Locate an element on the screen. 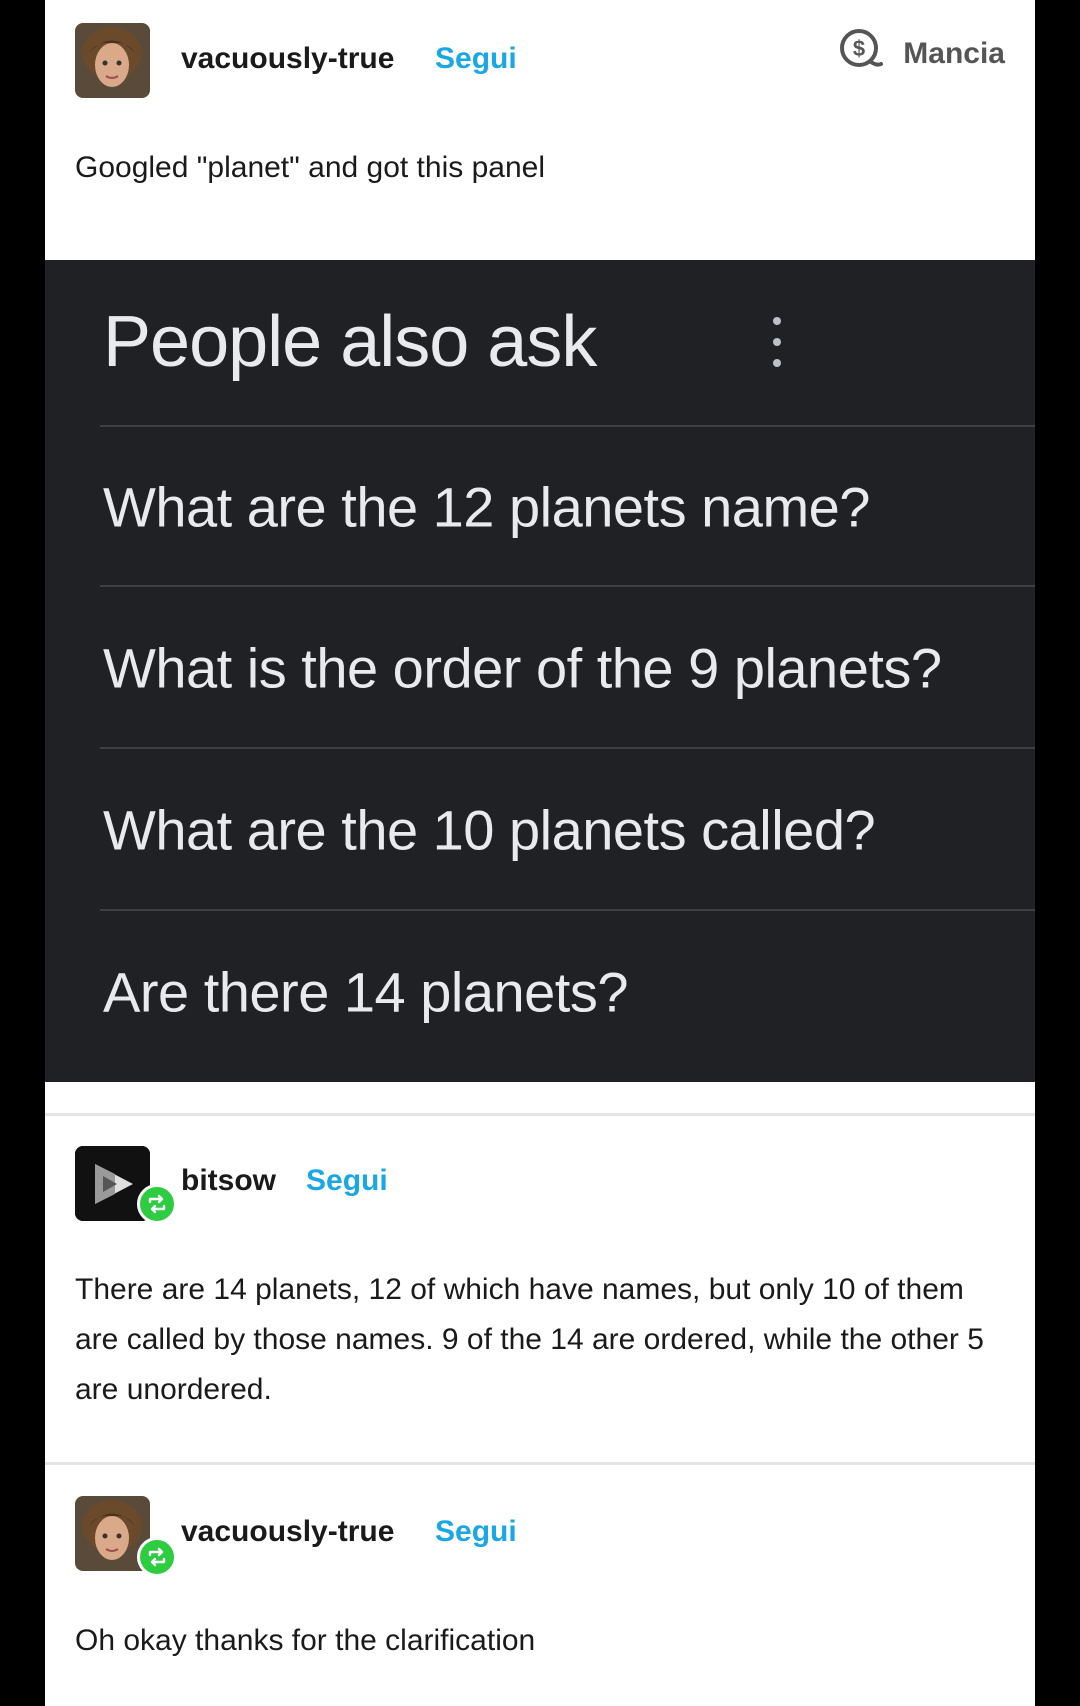 Image resolution: width=1080 pixels, height=1706 pixels. question-item: What is the order of the 9 planets? is located at coordinates (522, 668).